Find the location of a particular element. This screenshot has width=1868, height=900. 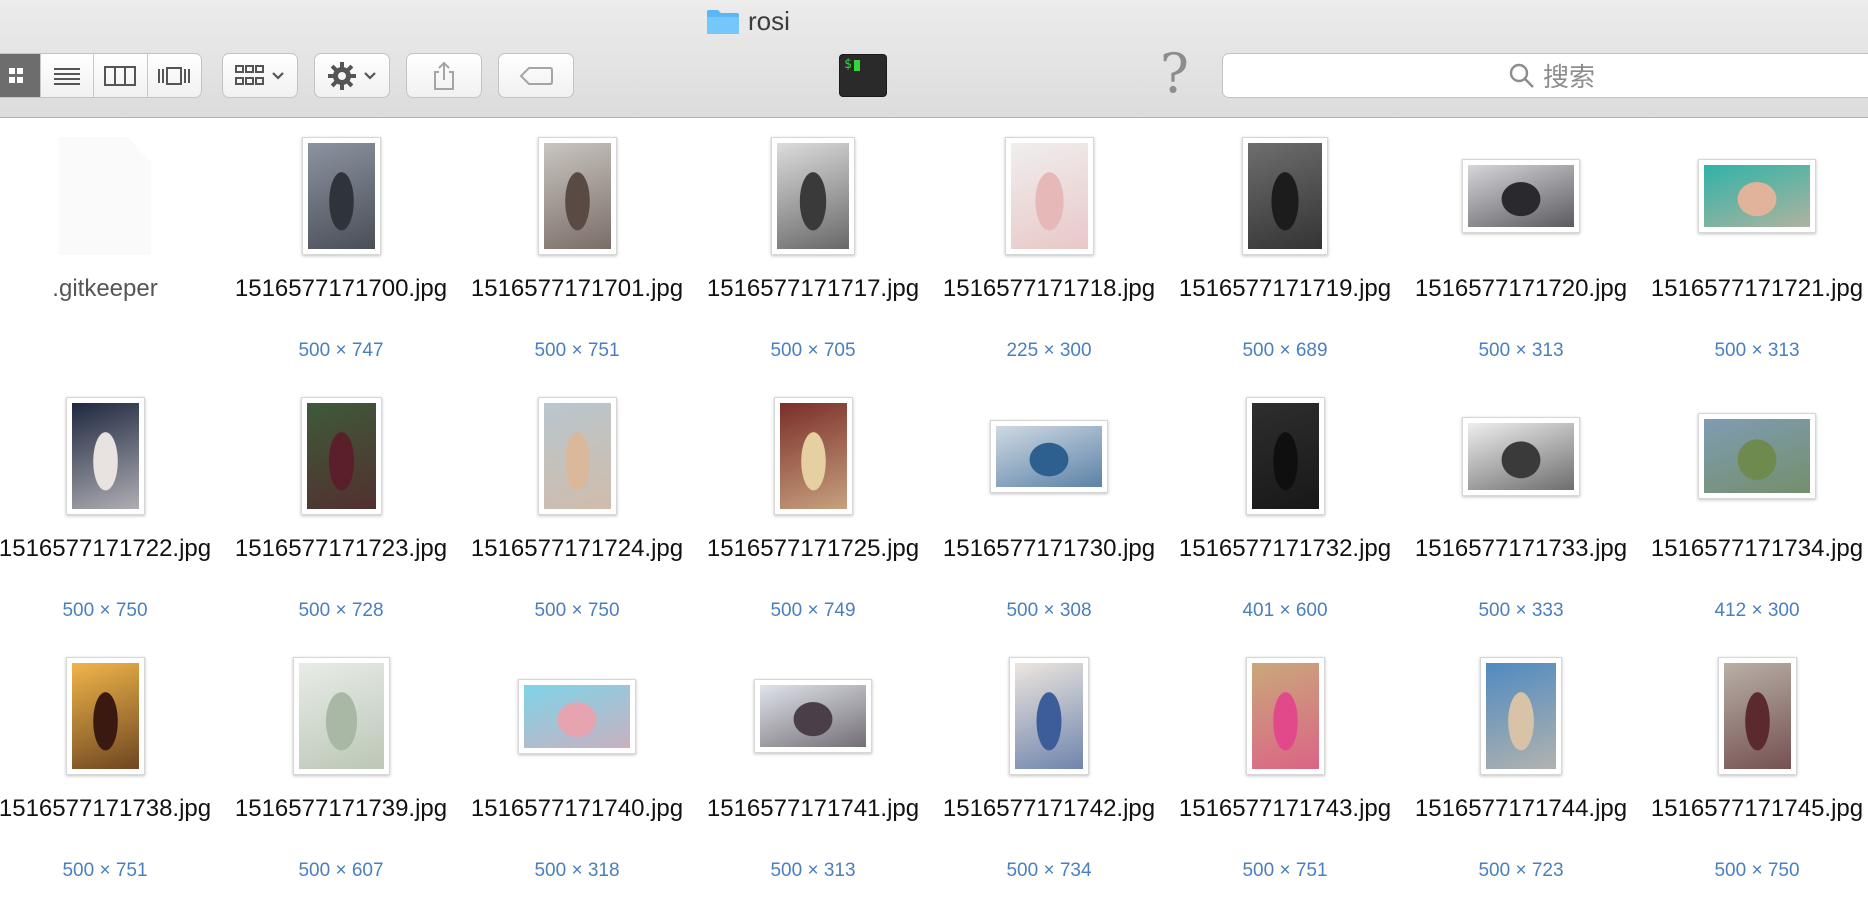

gear-icon is located at coordinates (342, 75).